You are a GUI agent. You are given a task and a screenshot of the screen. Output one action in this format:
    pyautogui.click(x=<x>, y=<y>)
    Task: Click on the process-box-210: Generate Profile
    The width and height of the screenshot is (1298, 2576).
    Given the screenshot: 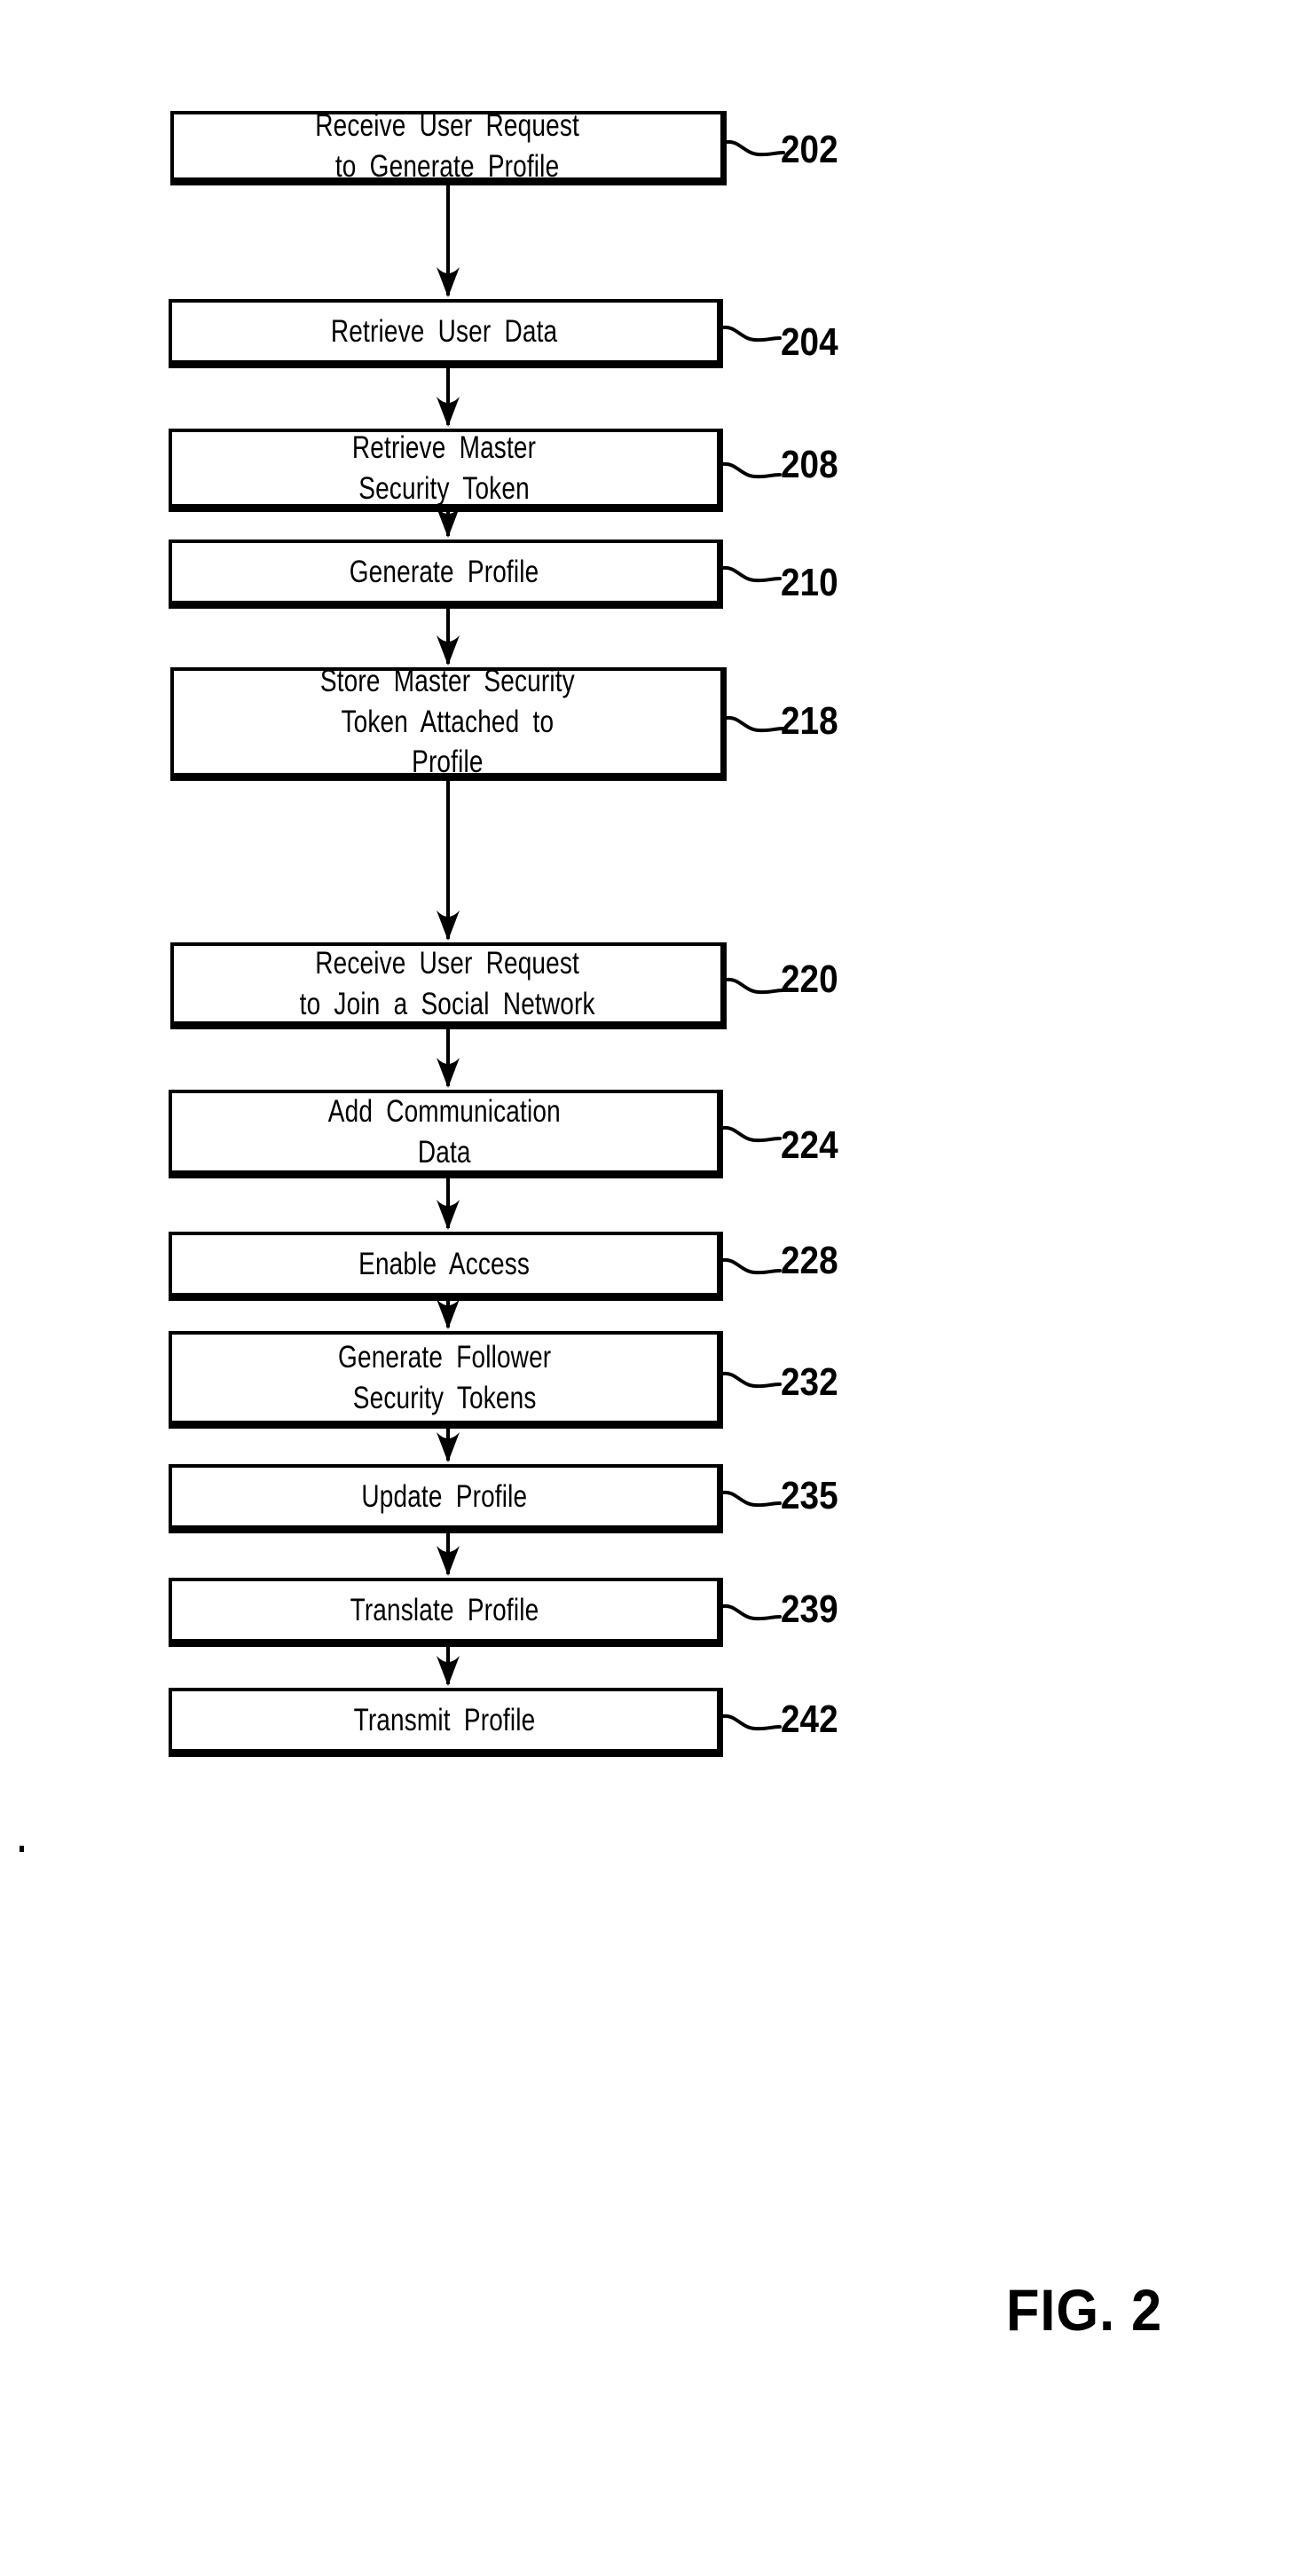 What is the action you would take?
    pyautogui.click(x=446, y=574)
    